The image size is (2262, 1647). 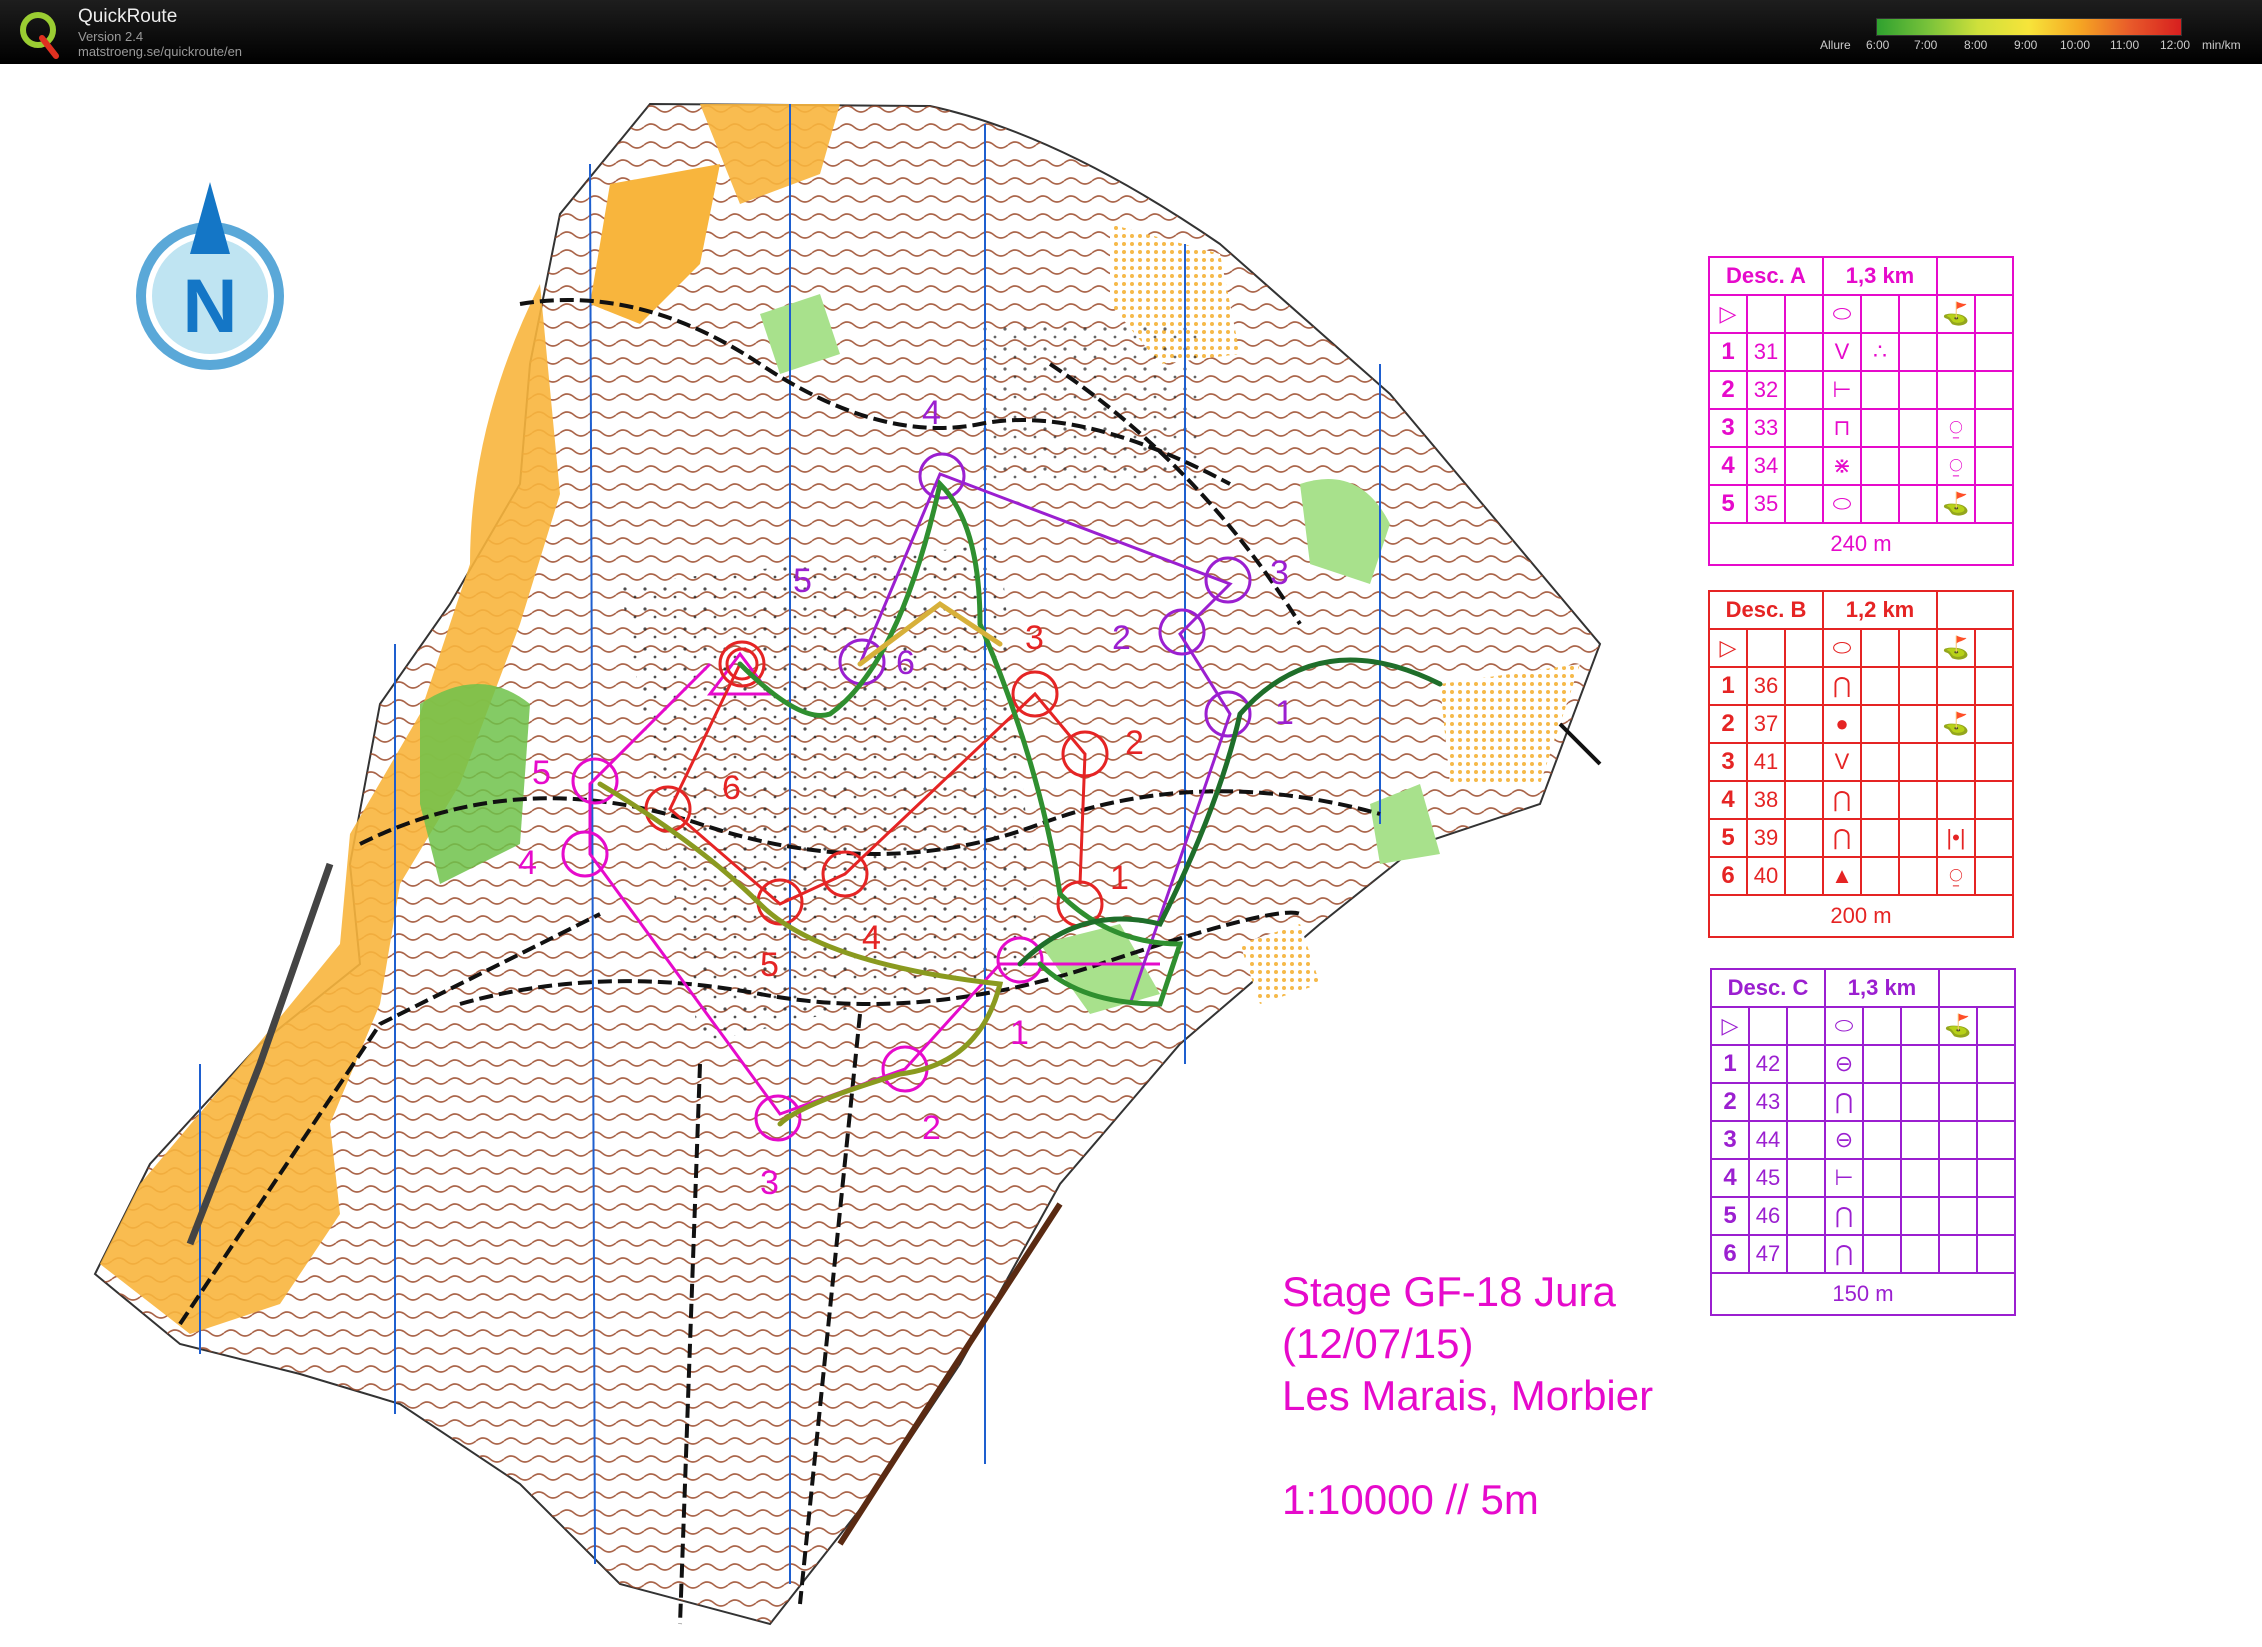 I want to click on map-title-line: Stage GF-18 Jura, so click(x=1449, y=1291).